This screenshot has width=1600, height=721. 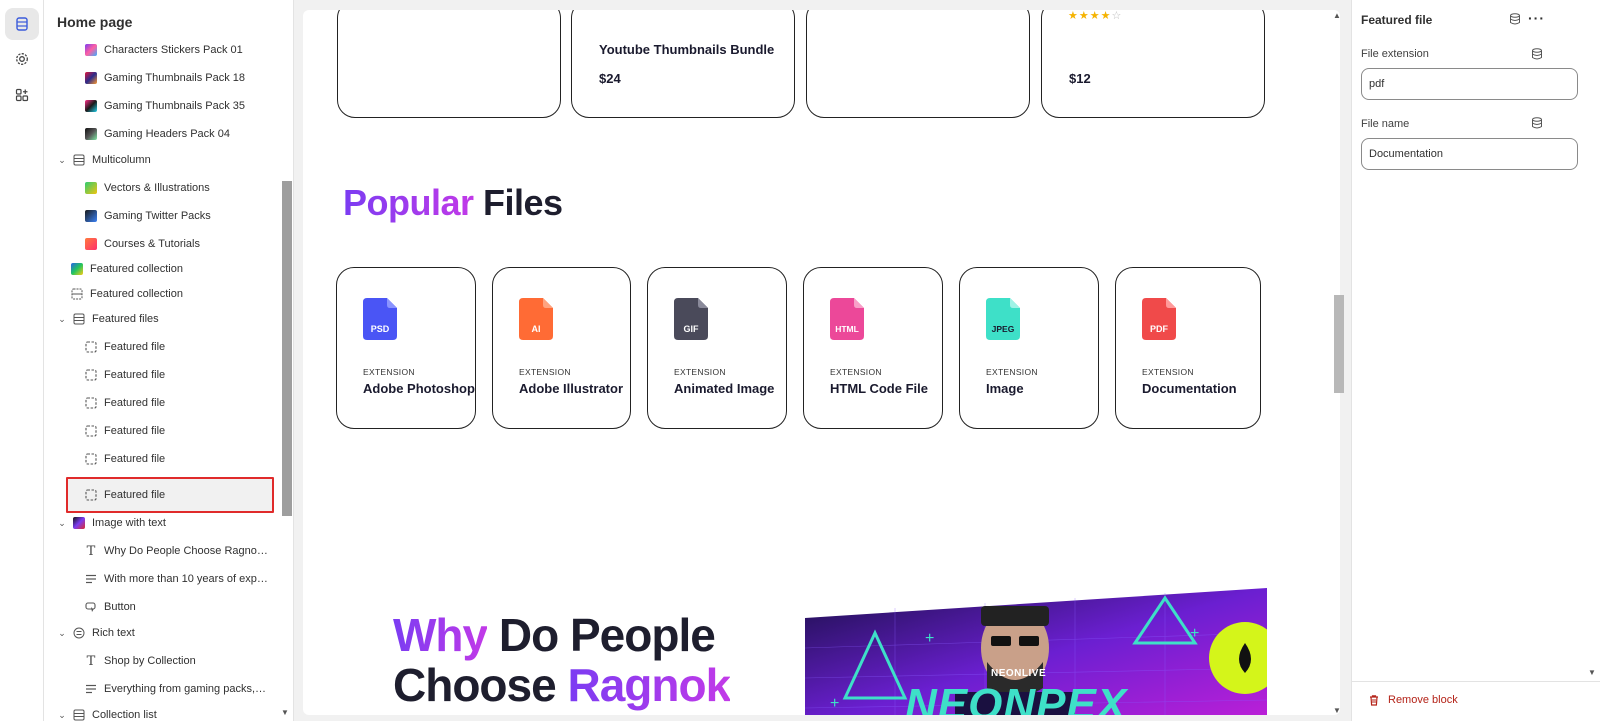 What do you see at coordinates (176, 711) in the screenshot?
I see `tree-section-collection-list: ⌄ Collection list` at bounding box center [176, 711].